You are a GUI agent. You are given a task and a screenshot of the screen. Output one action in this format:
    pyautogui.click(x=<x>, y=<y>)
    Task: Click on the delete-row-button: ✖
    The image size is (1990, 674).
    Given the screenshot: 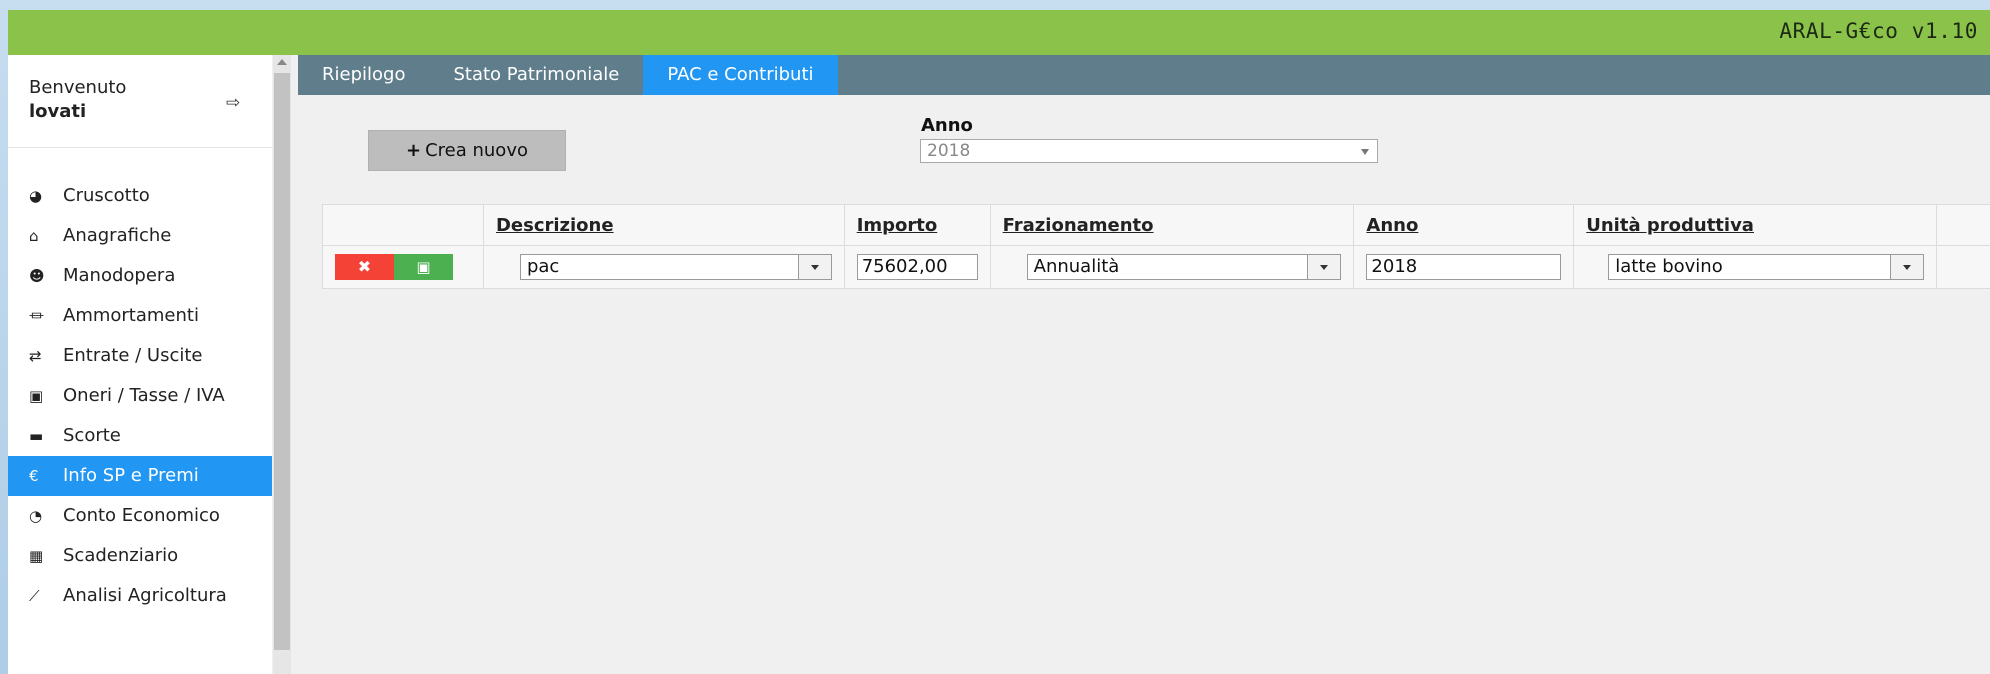 What is the action you would take?
    pyautogui.click(x=364, y=267)
    